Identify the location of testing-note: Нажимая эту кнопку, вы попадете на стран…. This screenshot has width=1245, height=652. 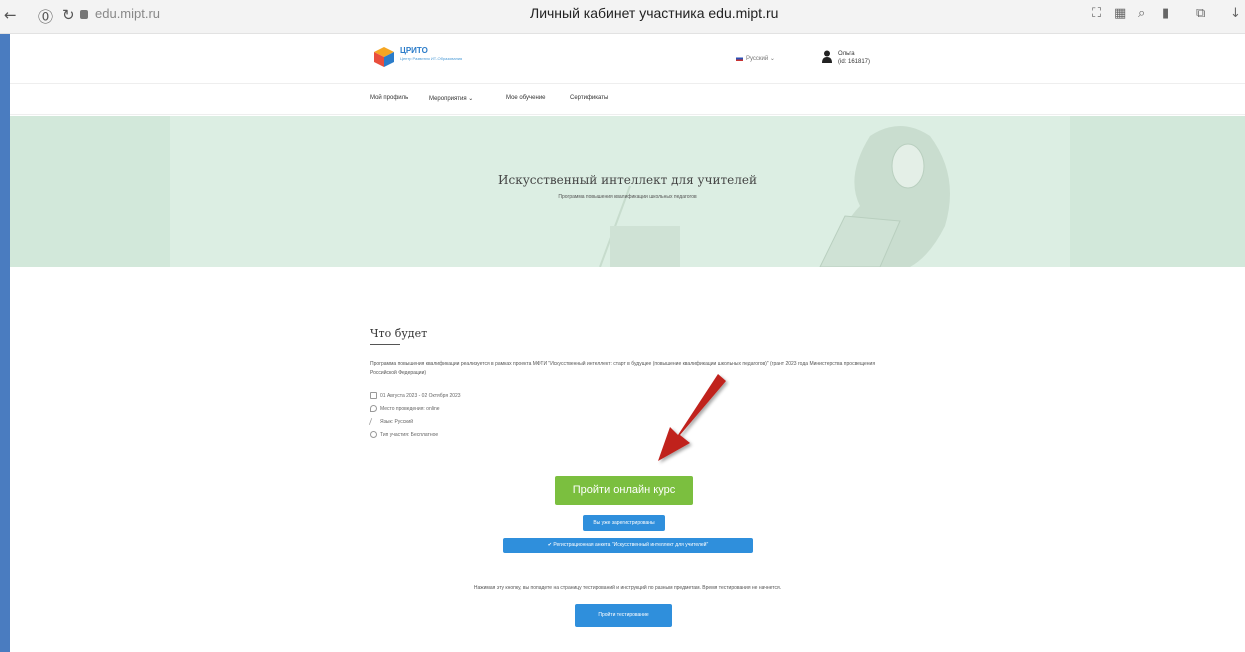
(627, 588).